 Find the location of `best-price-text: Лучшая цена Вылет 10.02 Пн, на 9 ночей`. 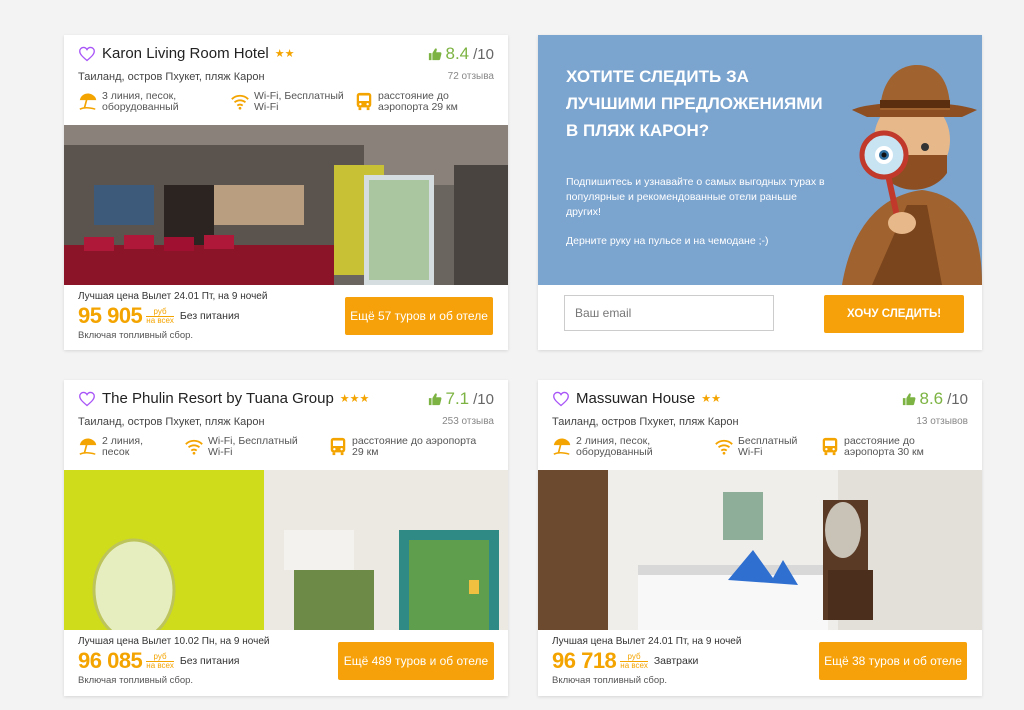

best-price-text: Лучшая цена Вылет 10.02 Пн, на 9 ночей is located at coordinates (174, 641).